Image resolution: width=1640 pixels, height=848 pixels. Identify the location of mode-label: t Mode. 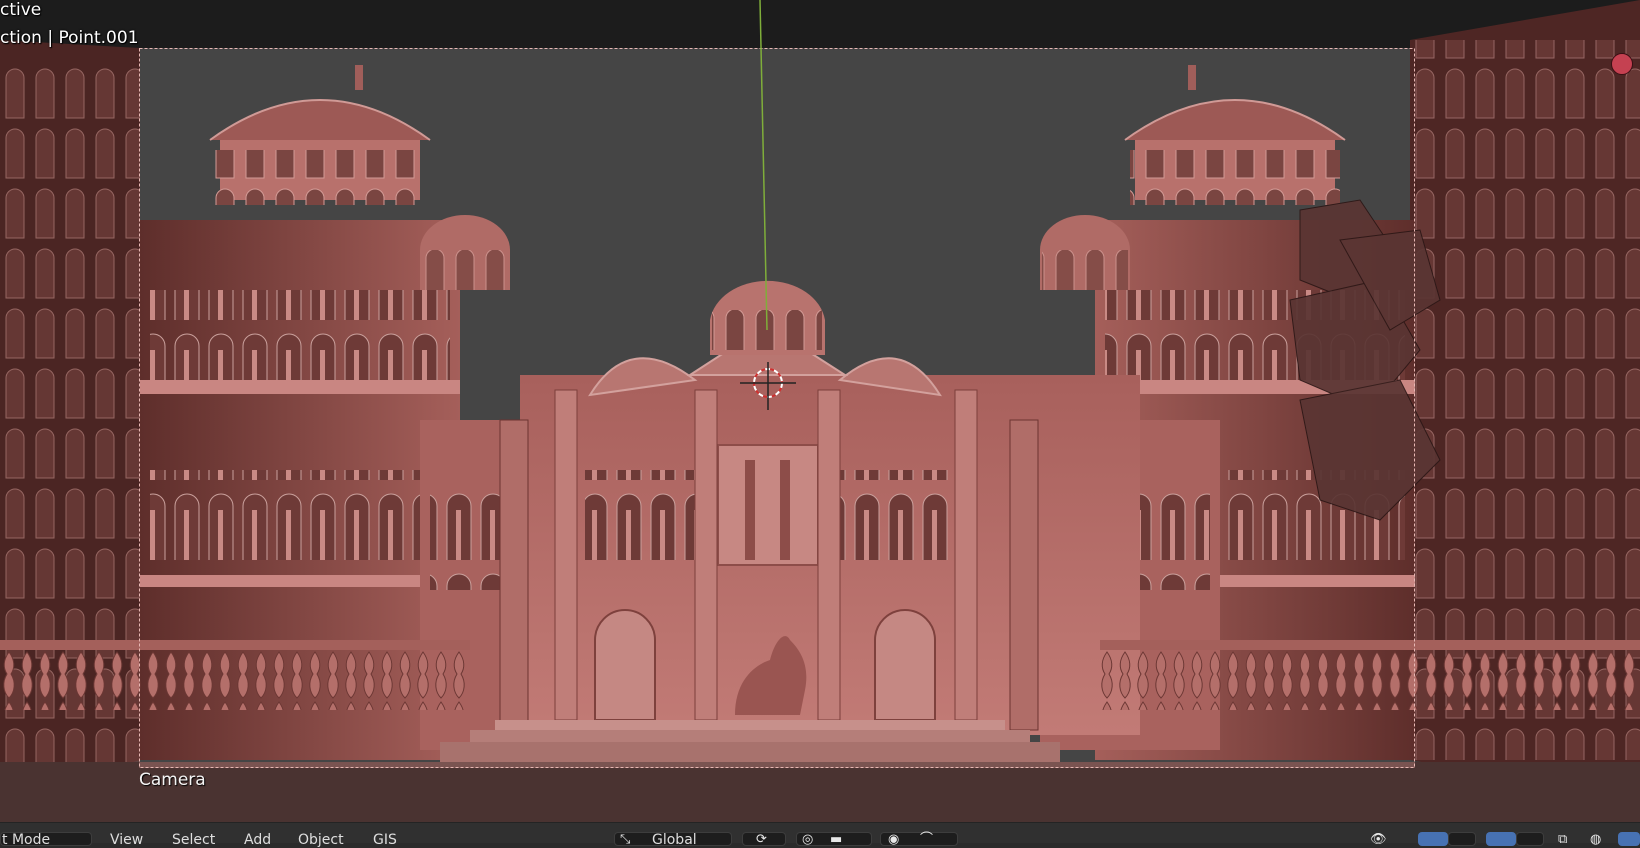
(26, 840).